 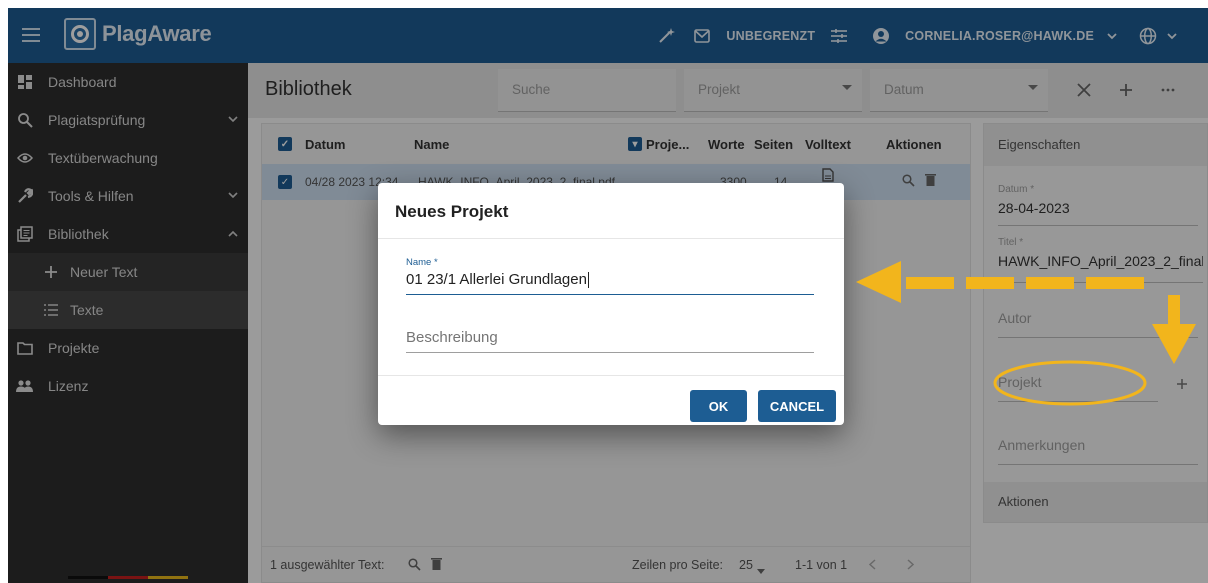 I want to click on description-input: Beschreibung, so click(x=610, y=341).